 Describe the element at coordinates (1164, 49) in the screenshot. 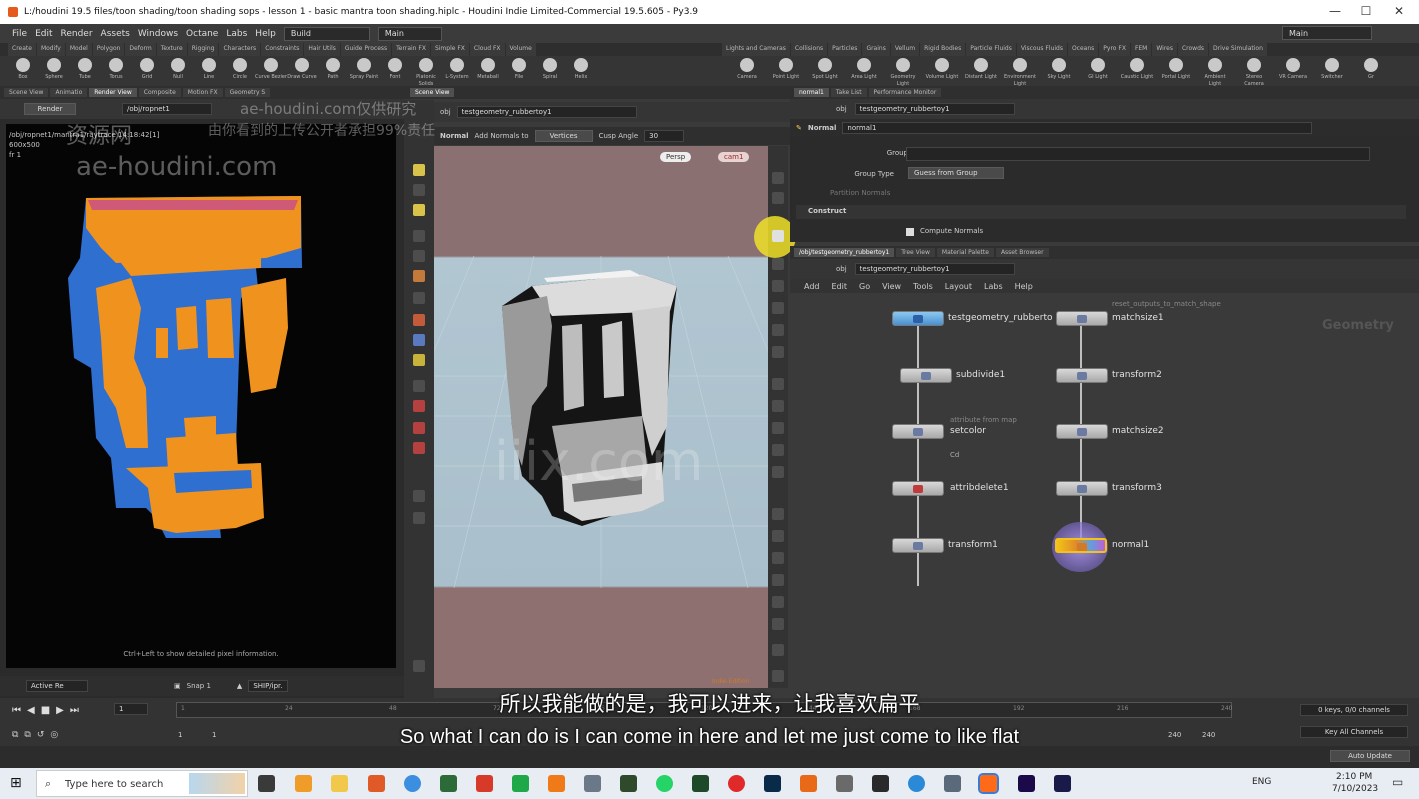

I see `shelf-tab-wires: Wires` at that location.